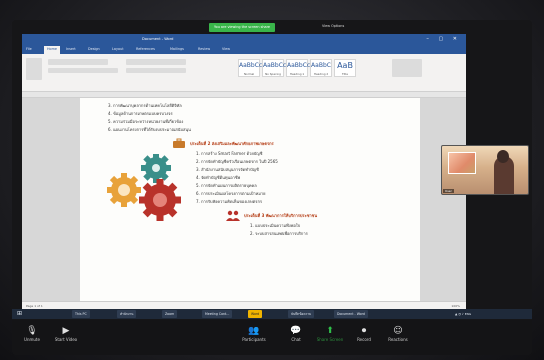  Describe the element at coordinates (34, 306) in the screenshot. I see `page-count: Page 1 of 1` at that location.